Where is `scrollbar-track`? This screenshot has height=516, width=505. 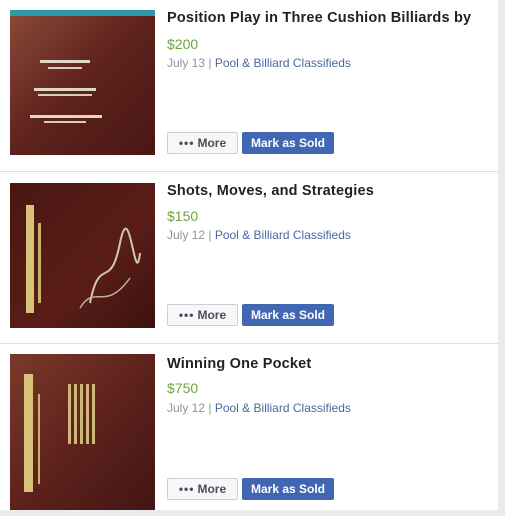 scrollbar-track is located at coordinates (501, 255).